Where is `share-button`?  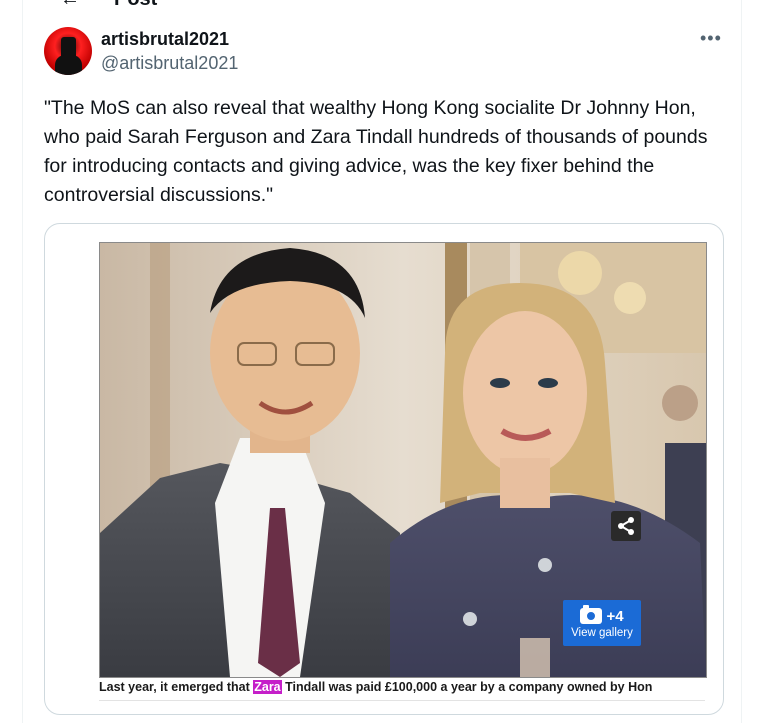
share-button is located at coordinates (626, 526).